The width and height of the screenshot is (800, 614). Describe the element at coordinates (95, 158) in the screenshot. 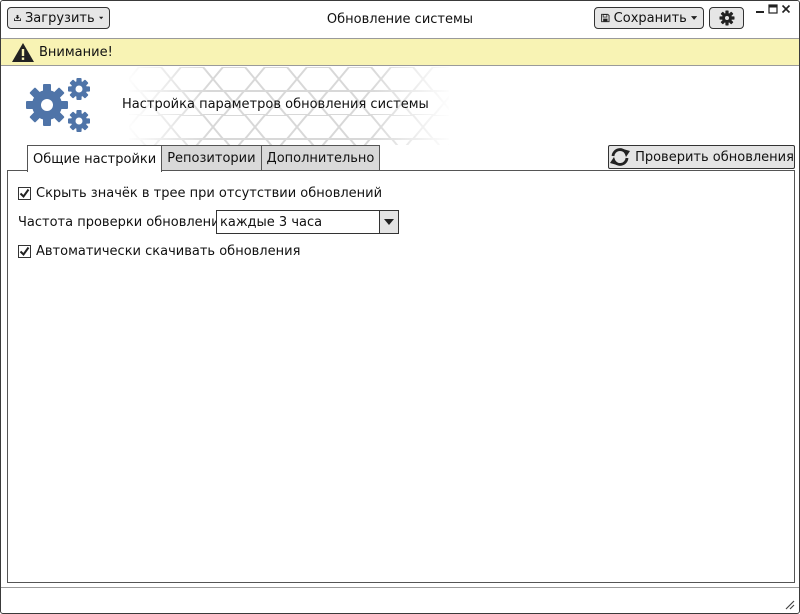

I see `tab-general: Общие настройки` at that location.